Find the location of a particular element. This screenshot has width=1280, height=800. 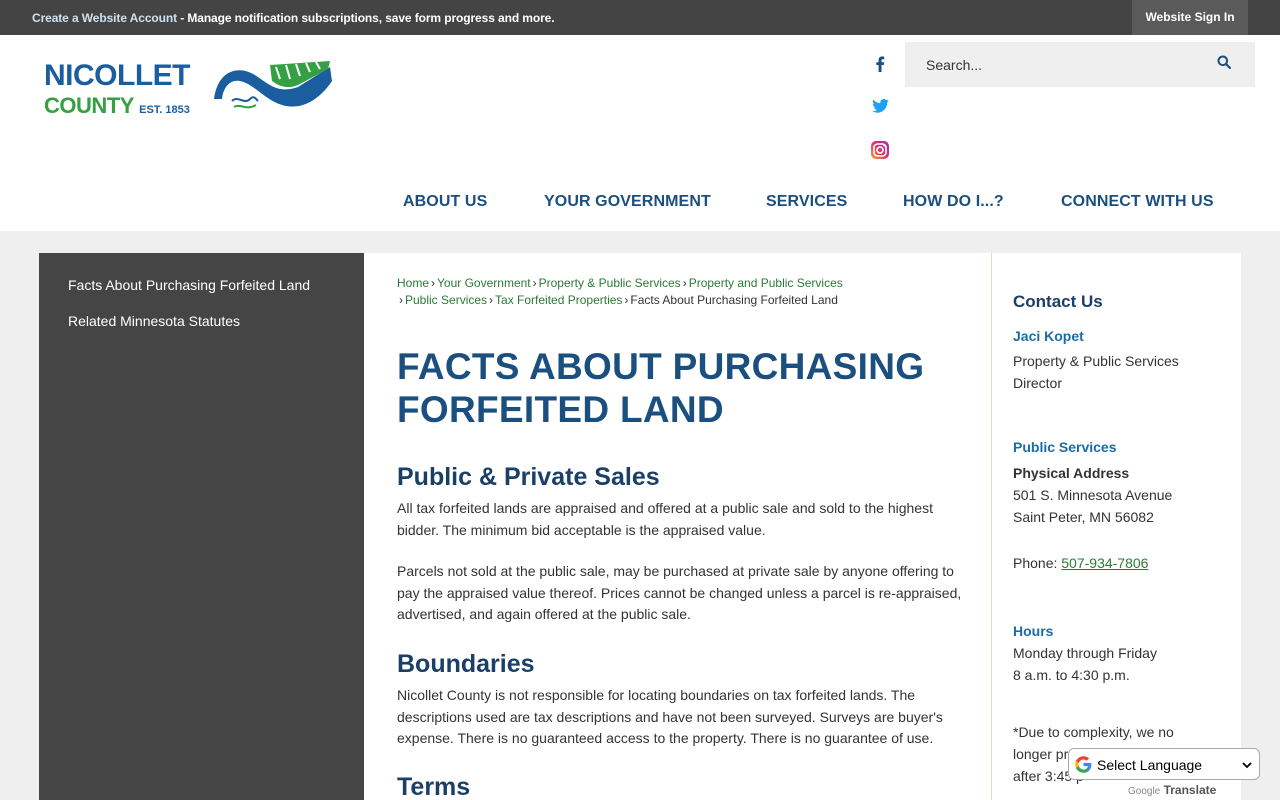

create-account-link: Create a Website Account is located at coordinates (104, 18).